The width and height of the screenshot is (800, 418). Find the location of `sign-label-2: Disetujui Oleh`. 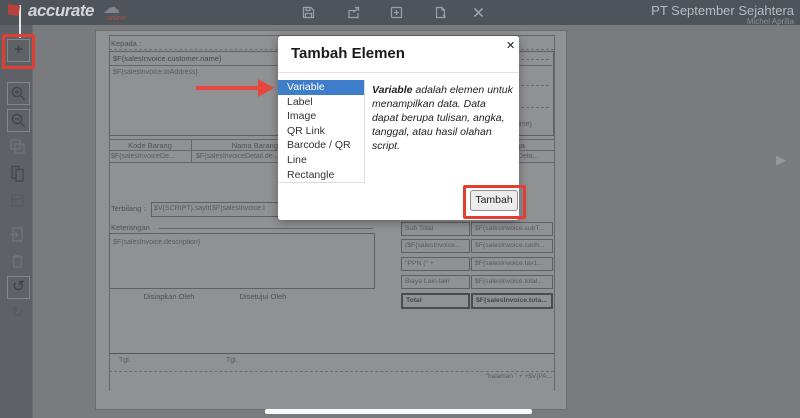

sign-label-2: Disetujui Oleh is located at coordinates (263, 296).